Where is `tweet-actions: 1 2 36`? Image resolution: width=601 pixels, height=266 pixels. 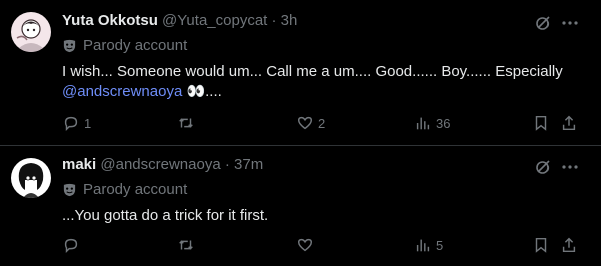 tweet-actions: 1 2 36 is located at coordinates (327, 123).